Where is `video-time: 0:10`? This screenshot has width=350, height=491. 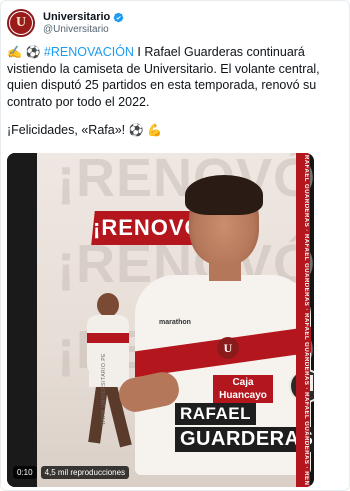 video-time: 0:10 is located at coordinates (25, 472).